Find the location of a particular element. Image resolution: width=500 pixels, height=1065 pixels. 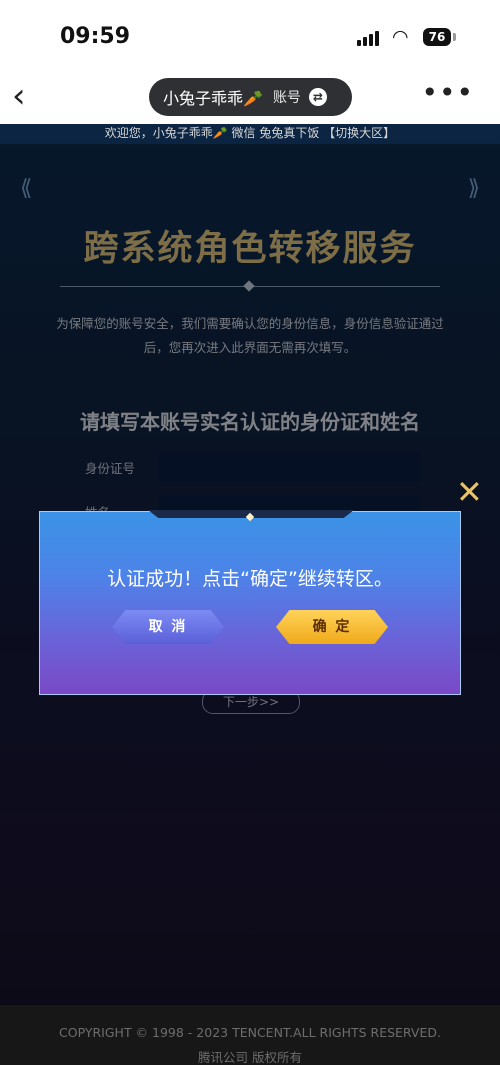

account-name: 小兔子乖乖🥕 is located at coordinates (213, 98).